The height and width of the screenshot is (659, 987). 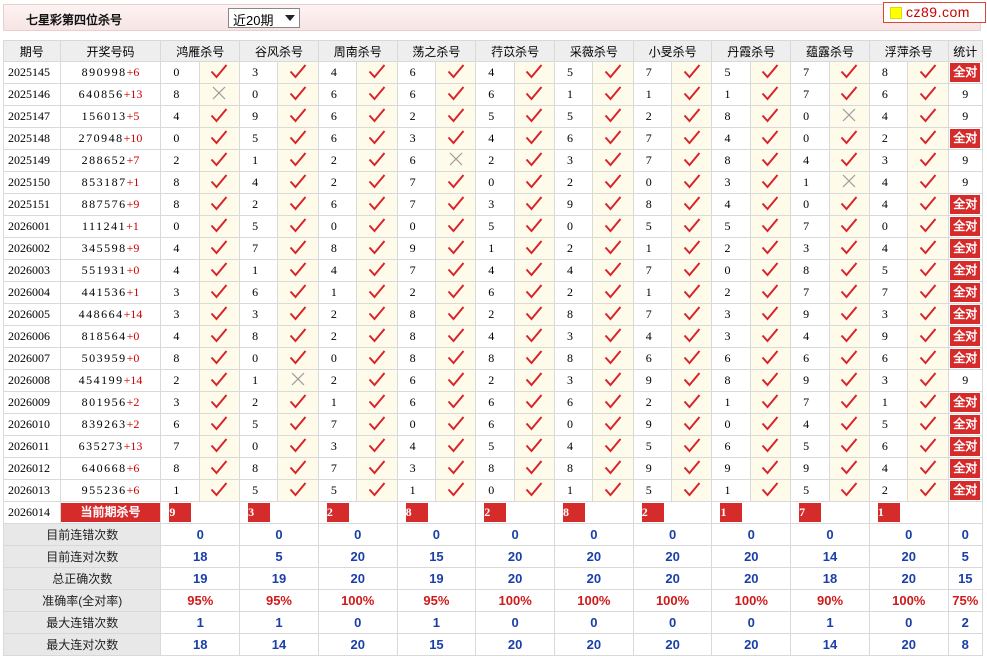 I want to click on column-header-predictor: 小旻杀号, so click(x=672, y=51).